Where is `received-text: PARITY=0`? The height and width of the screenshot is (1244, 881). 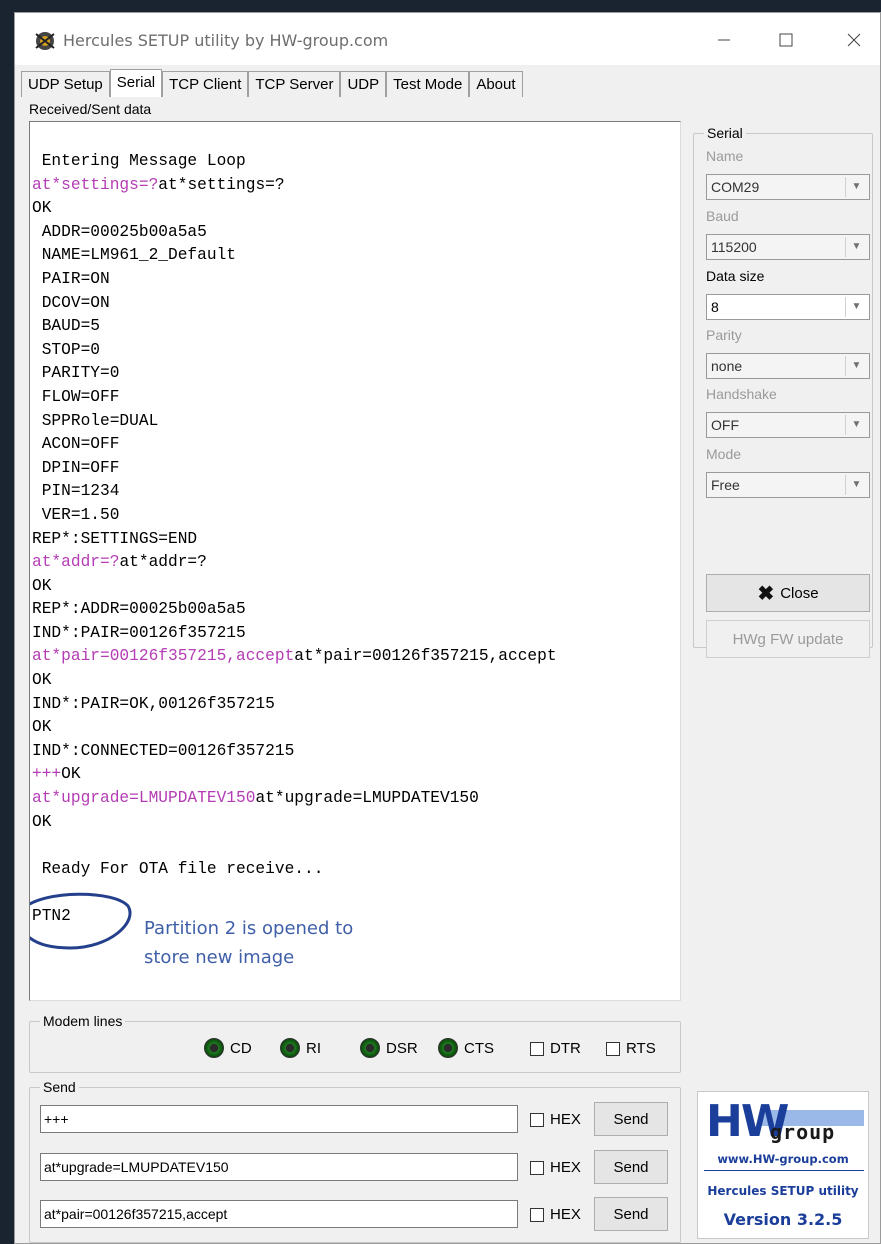 received-text: PARITY=0 is located at coordinates (76, 373).